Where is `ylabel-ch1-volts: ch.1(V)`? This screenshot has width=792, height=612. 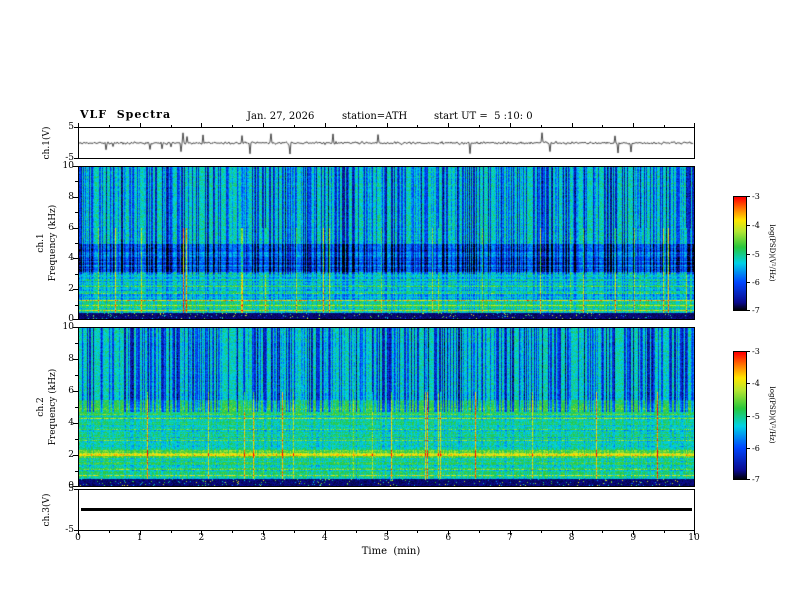 ylabel-ch1-volts: ch.1(V) is located at coordinates (47, 143).